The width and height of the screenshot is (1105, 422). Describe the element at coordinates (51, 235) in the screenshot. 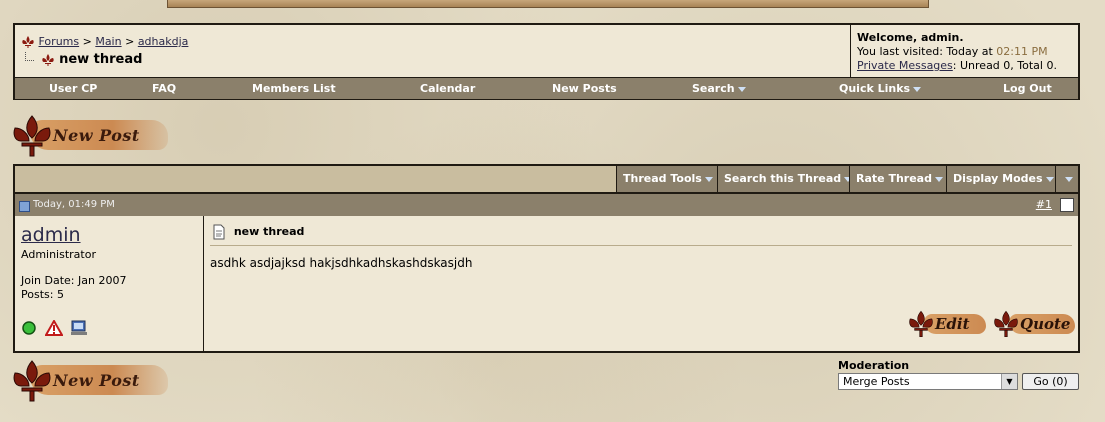

I see `username-link: admin` at that location.